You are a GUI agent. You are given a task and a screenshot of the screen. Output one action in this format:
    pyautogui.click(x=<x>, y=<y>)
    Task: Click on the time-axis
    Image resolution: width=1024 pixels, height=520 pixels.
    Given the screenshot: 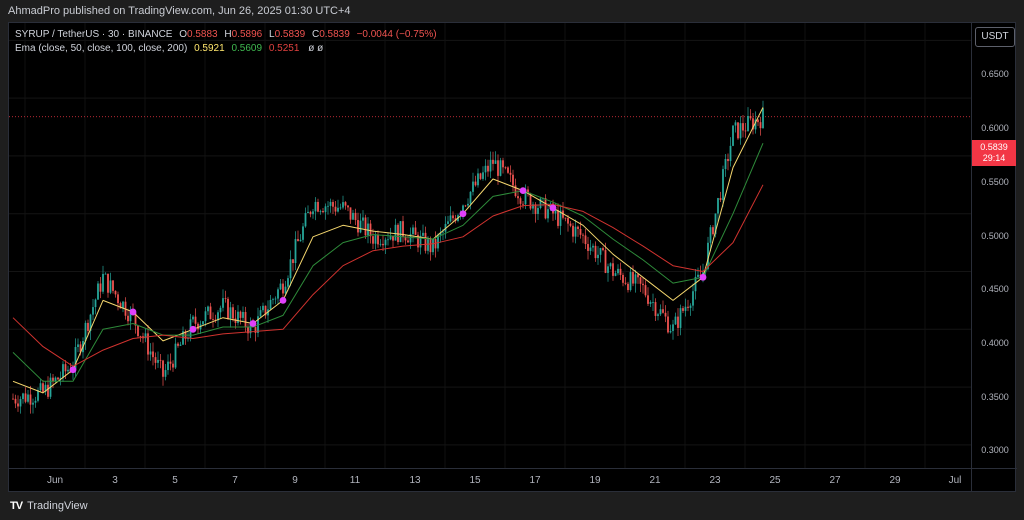 What is the action you would take?
    pyautogui.click(x=490, y=480)
    